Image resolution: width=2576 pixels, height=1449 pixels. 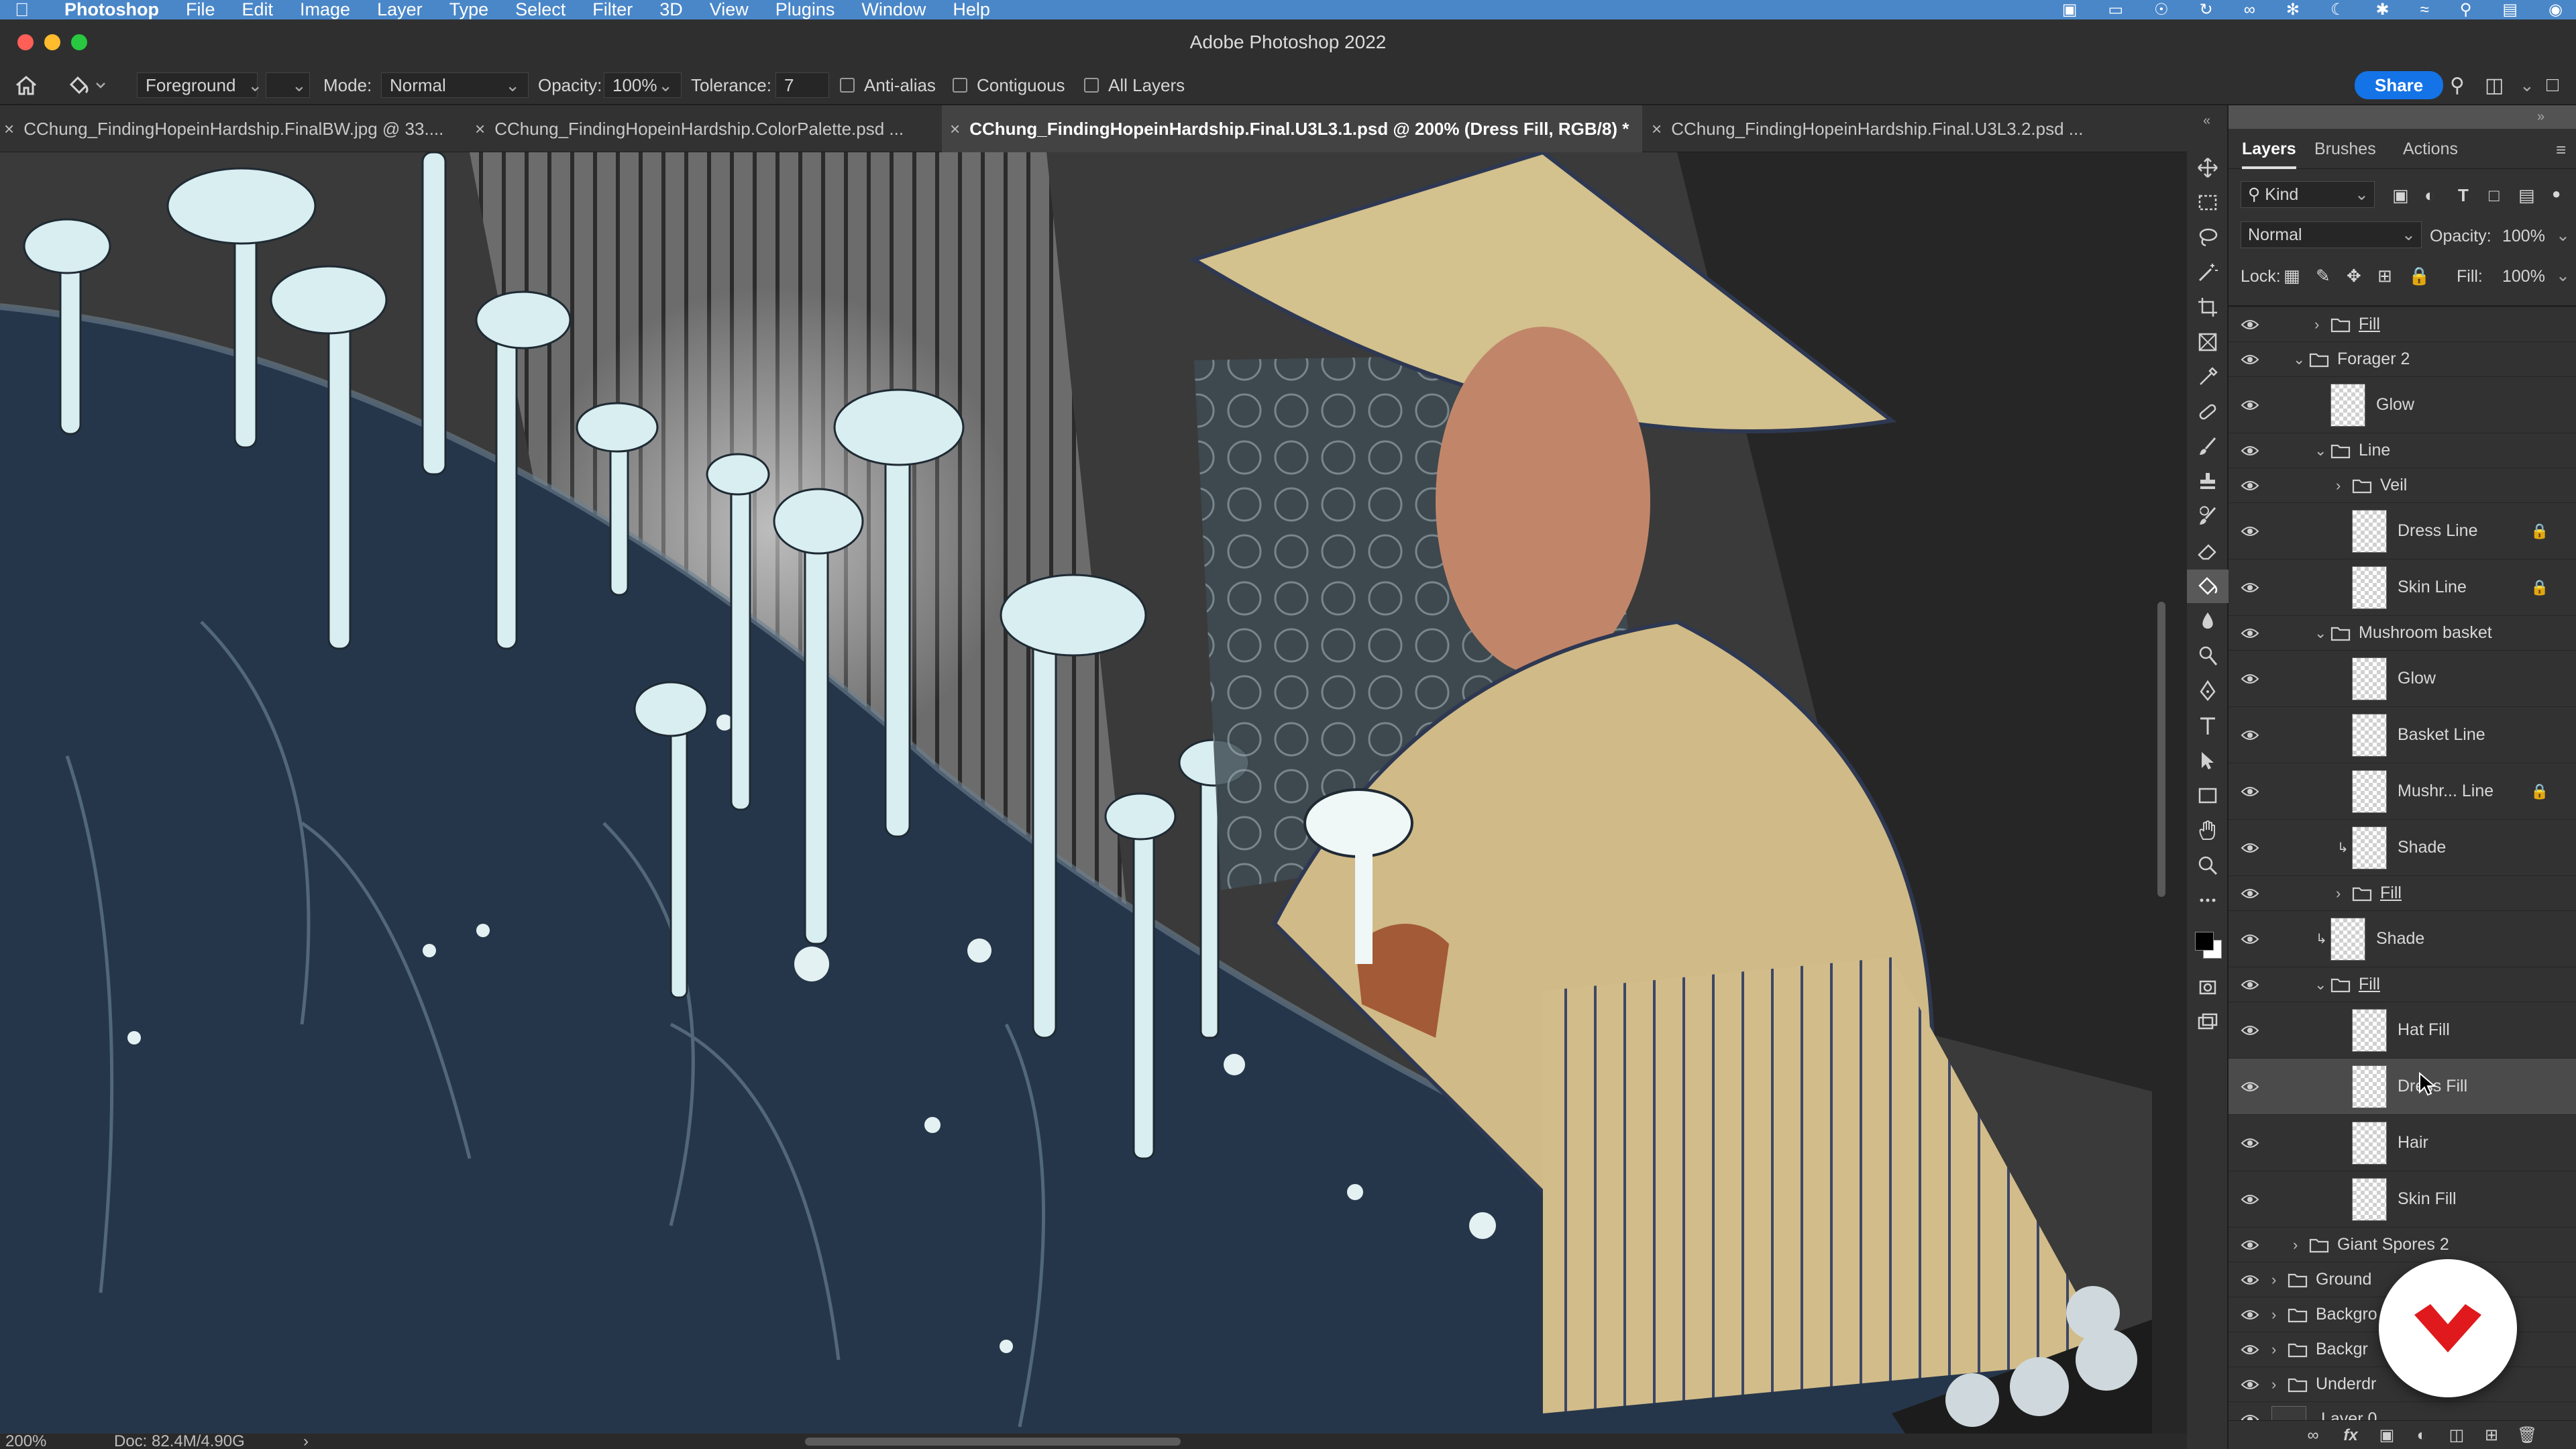 What do you see at coordinates (2161, 749) in the screenshot?
I see `scrollbar-thumb` at bounding box center [2161, 749].